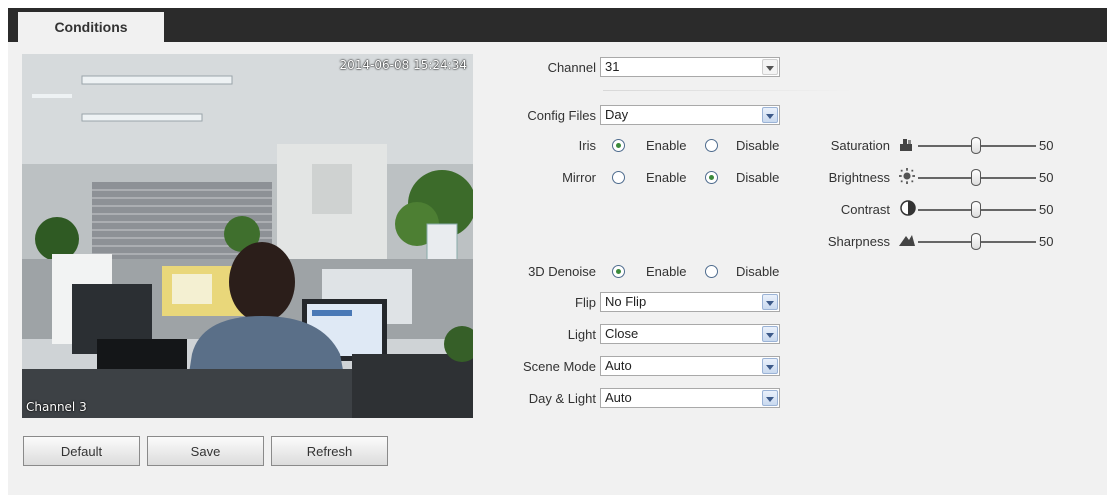 This screenshot has height=495, width=1107. I want to click on brightness-slider-thumb, so click(976, 177).